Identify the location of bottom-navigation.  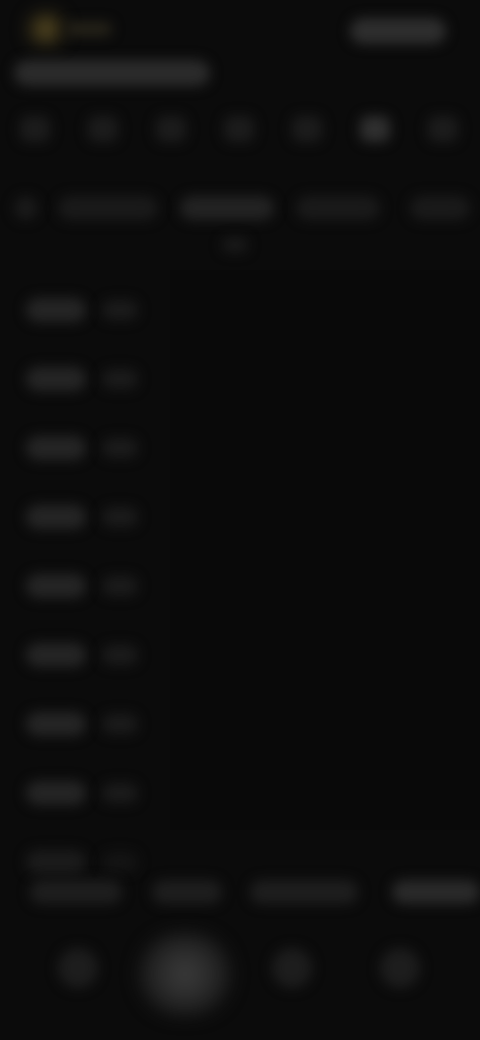
(240, 980).